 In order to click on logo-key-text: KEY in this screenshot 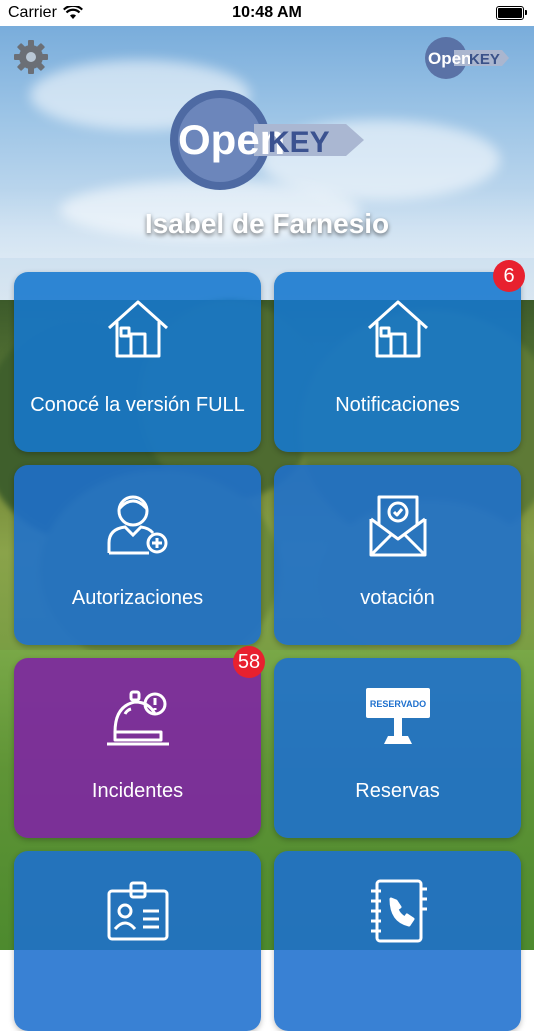, I will do `click(299, 142)`.